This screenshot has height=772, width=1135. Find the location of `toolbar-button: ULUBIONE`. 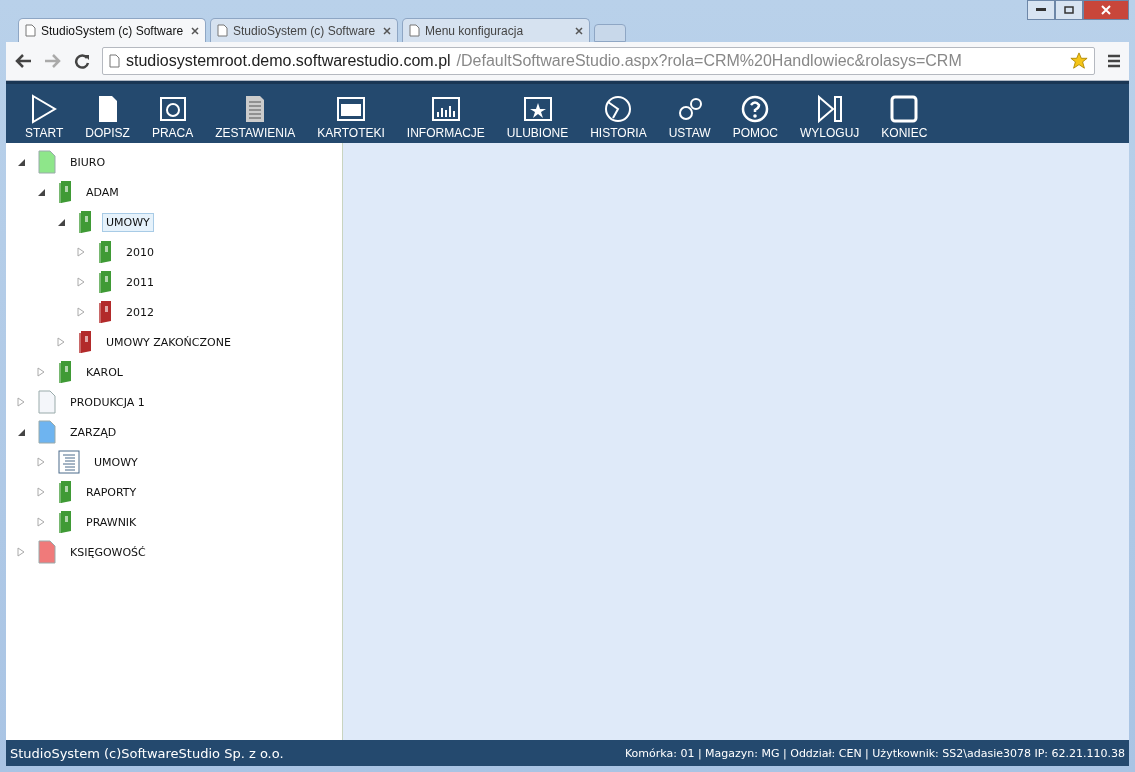

toolbar-button: ULUBIONE is located at coordinates (537, 117).